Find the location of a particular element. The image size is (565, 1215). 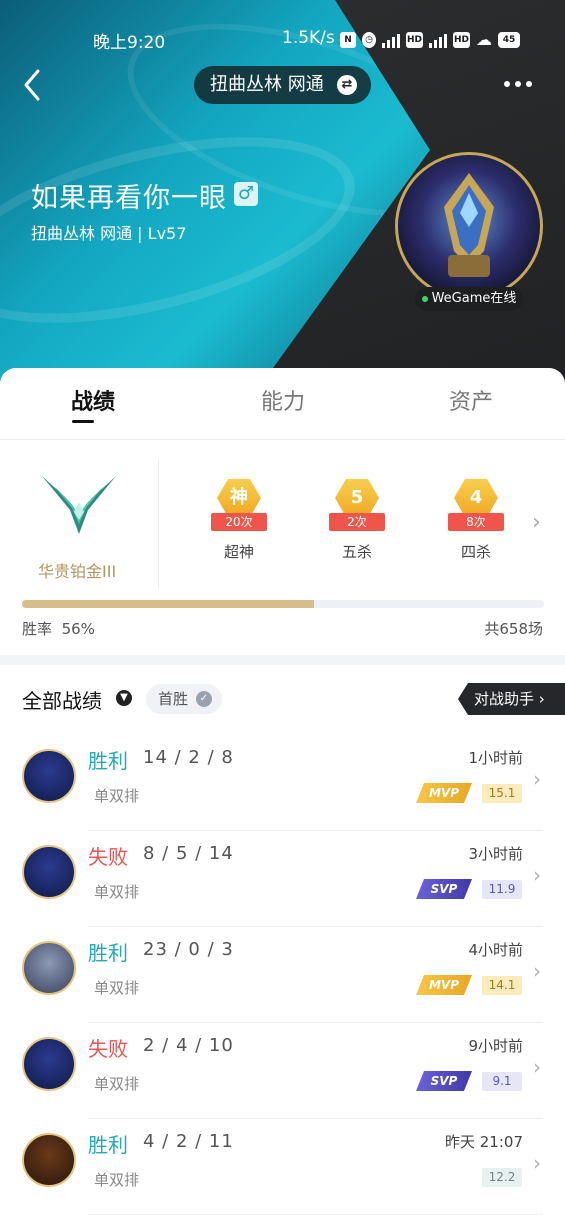

achievement-legendary: 神 20次 超神 is located at coordinates (239, 518).